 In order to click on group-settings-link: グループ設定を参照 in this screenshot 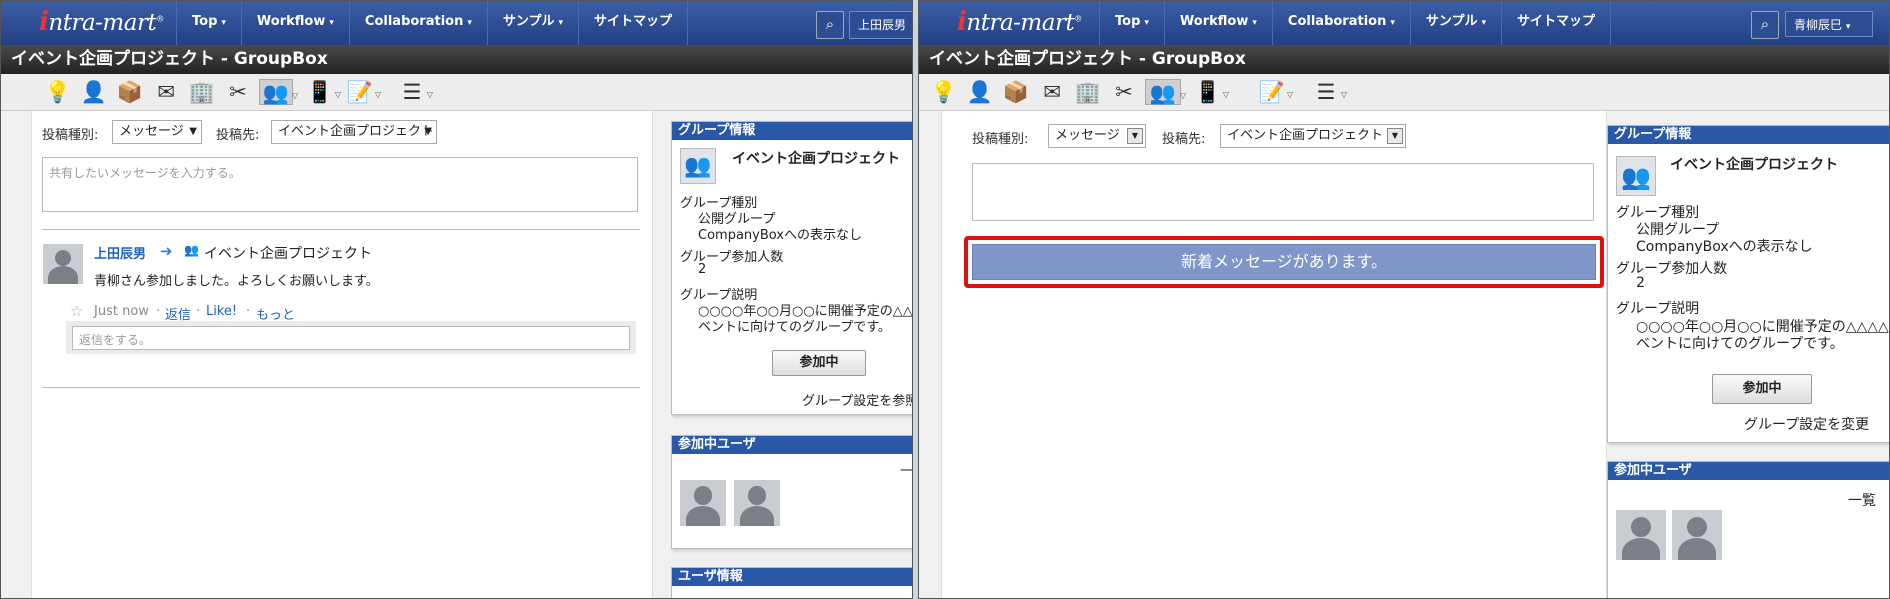, I will do `click(857, 399)`.